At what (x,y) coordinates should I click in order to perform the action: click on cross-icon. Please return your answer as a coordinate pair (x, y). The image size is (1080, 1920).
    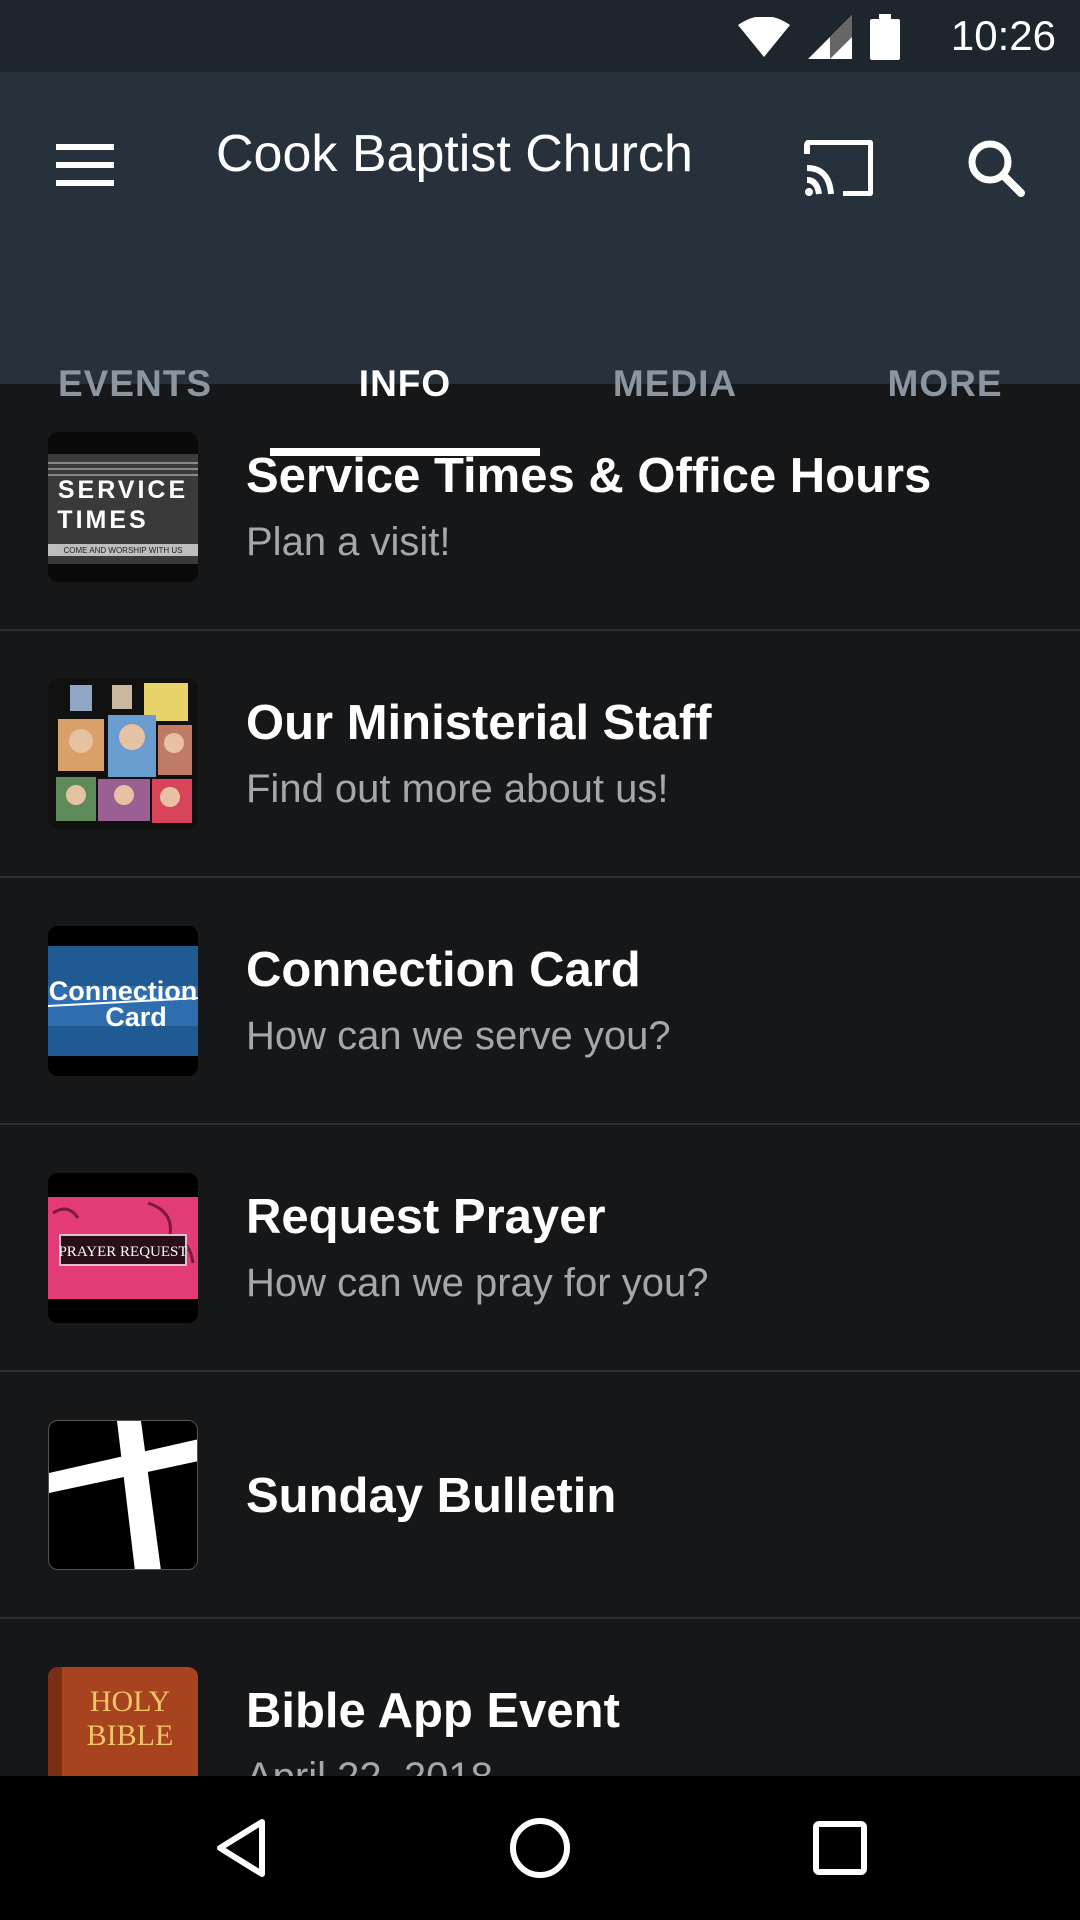
    Looking at the image, I should click on (123, 1495).